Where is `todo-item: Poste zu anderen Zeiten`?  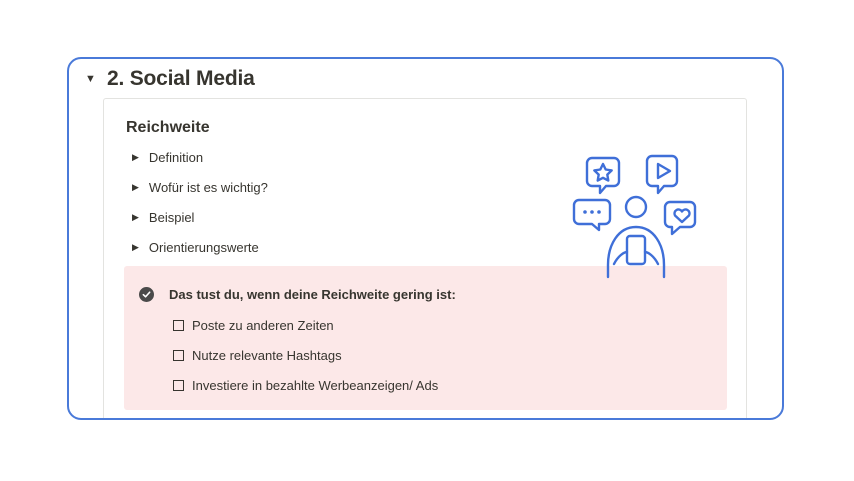 todo-item: Poste zu anderen Zeiten is located at coordinates (253, 325).